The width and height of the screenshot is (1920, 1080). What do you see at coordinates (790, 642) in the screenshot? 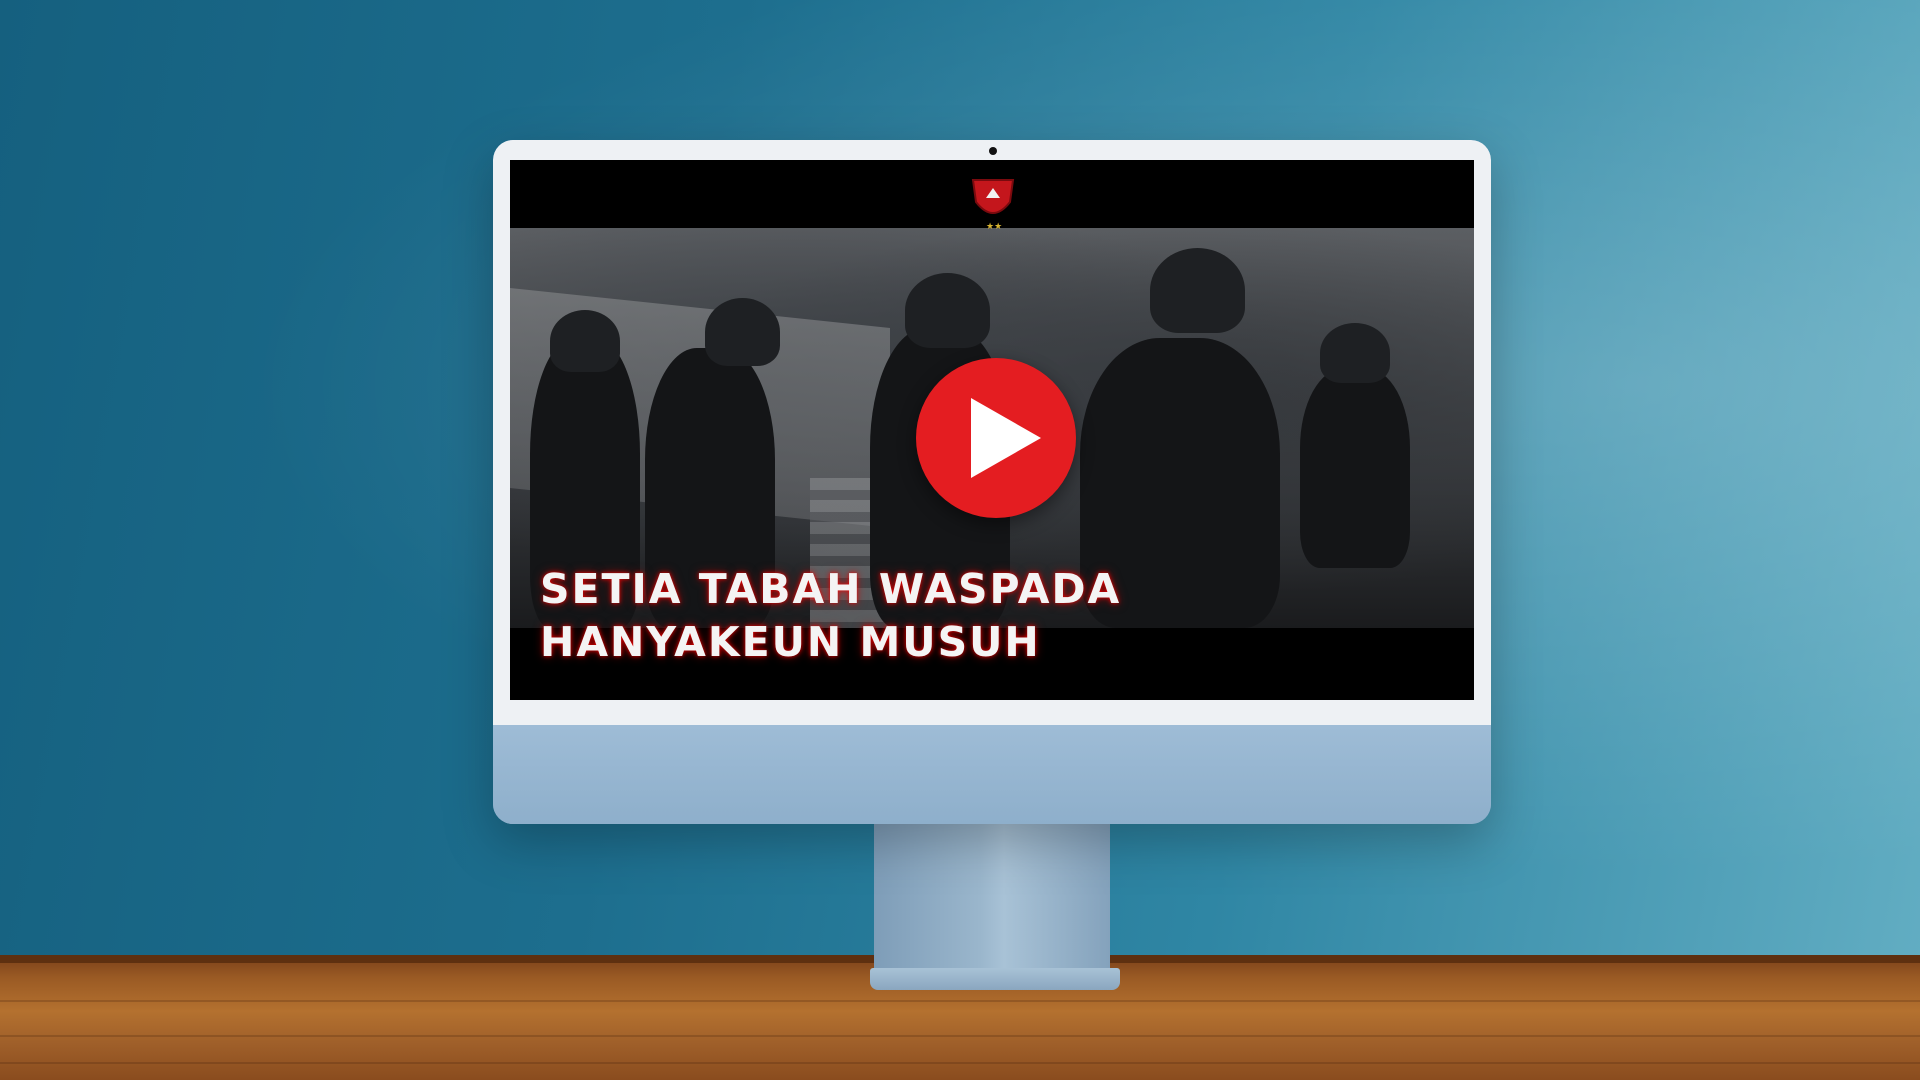
I see `video-caption-line-2: HANYAKEUN MUSUH` at bounding box center [790, 642].